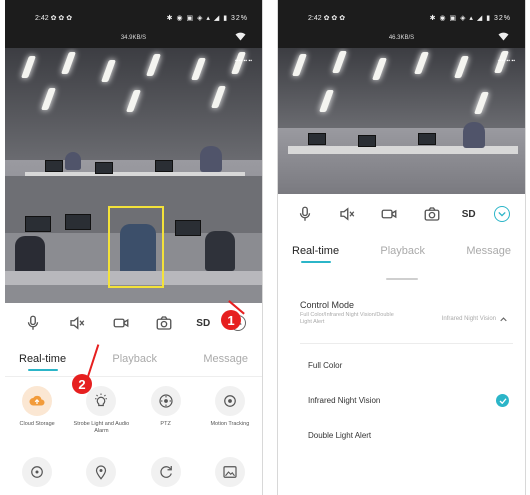 The height and width of the screenshot is (495, 530). Describe the element at coordinates (82, 384) in the screenshot. I see `step-marker-2: 2` at that location.